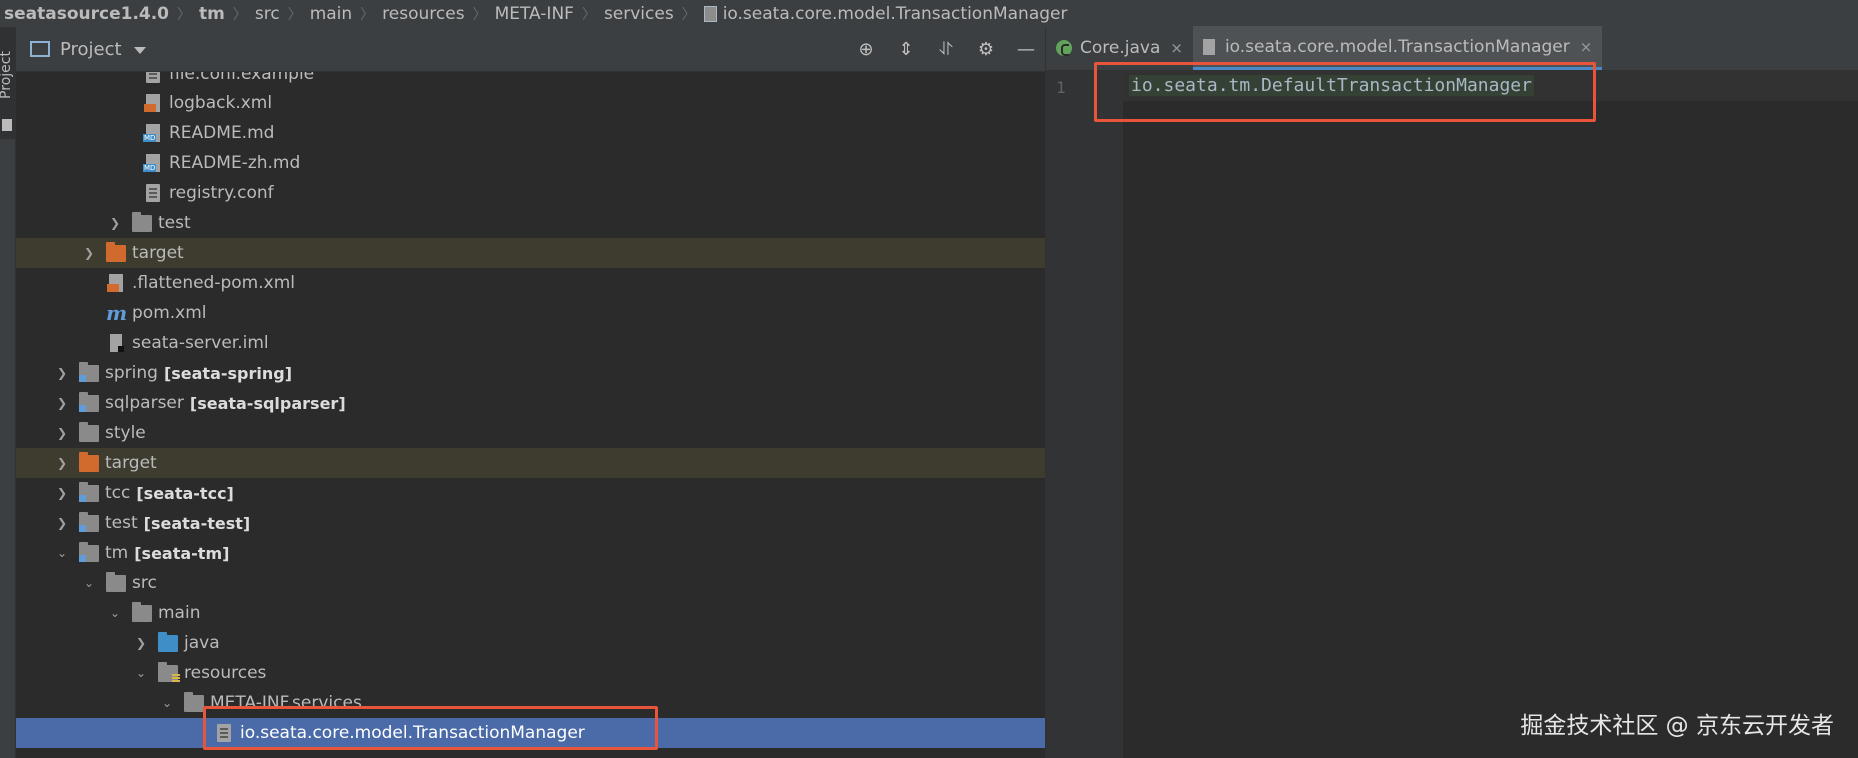 The height and width of the screenshot is (758, 1858). Describe the element at coordinates (530, 673) in the screenshot. I see `tree-row-resources: ⌄ resources` at that location.